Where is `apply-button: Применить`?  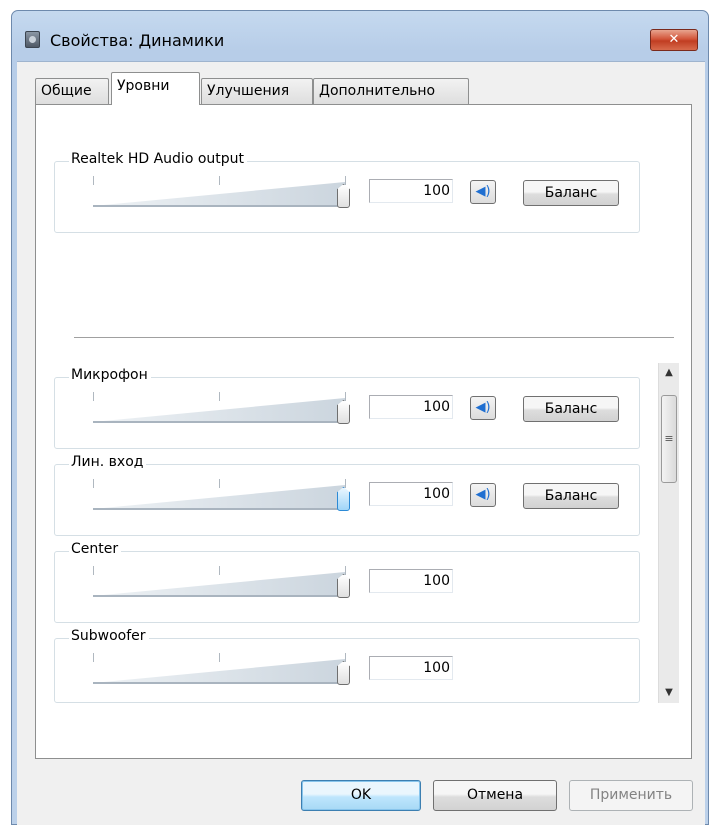
apply-button: Применить is located at coordinates (631, 795).